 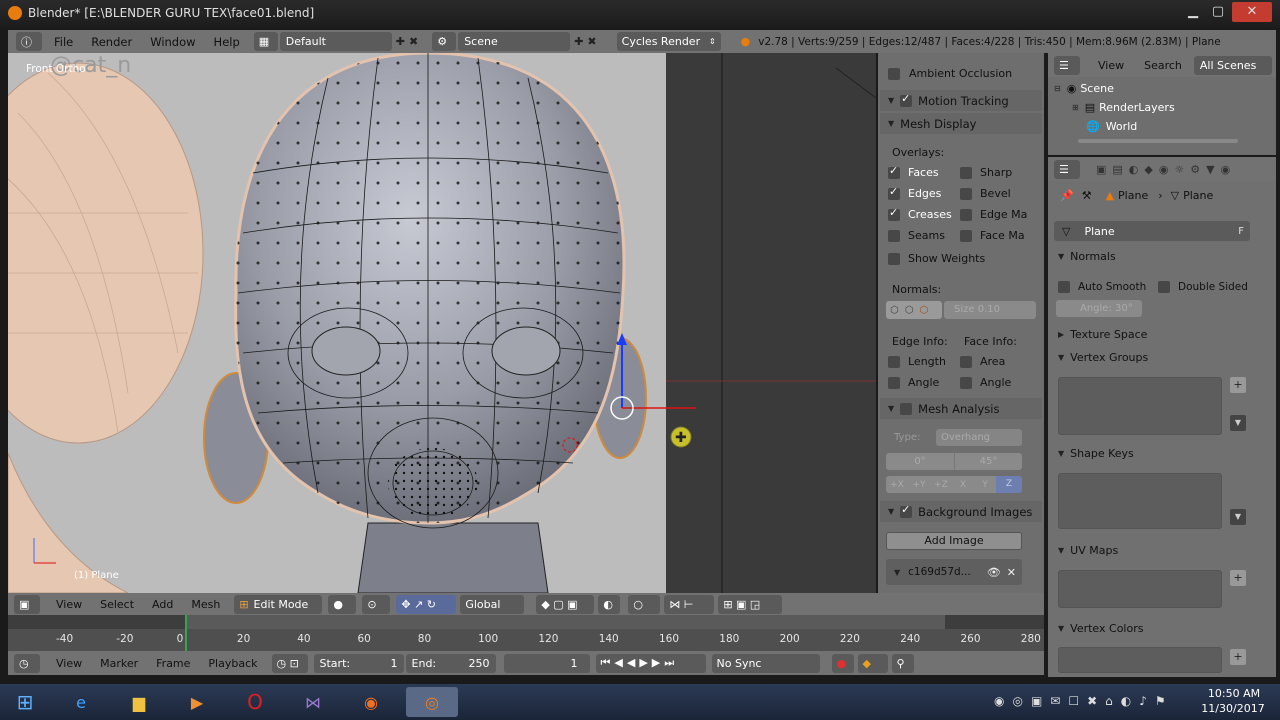 What do you see at coordinates (1084, 88) in the screenshot?
I see `outliner-item-scene: ⊟ ◉ Scene` at bounding box center [1084, 88].